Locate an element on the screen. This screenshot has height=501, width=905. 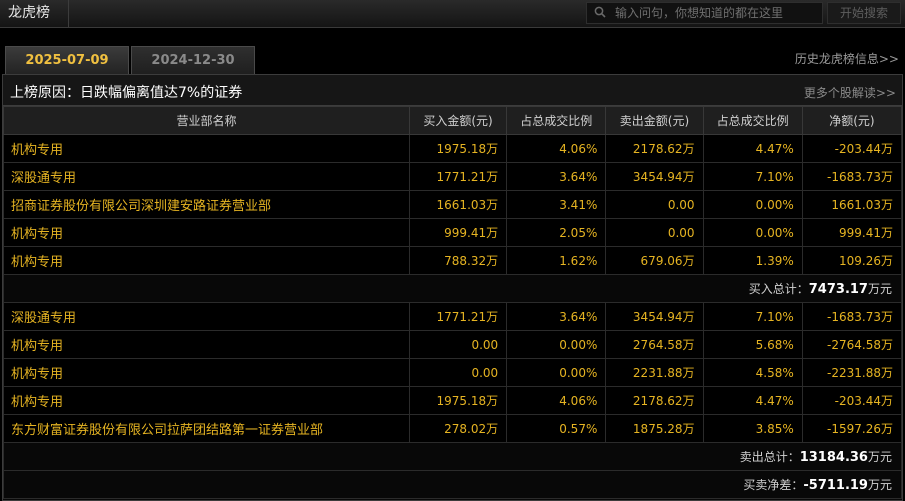
sell-total-row: 卖出总计：13184.36万元 is located at coordinates (452, 456).